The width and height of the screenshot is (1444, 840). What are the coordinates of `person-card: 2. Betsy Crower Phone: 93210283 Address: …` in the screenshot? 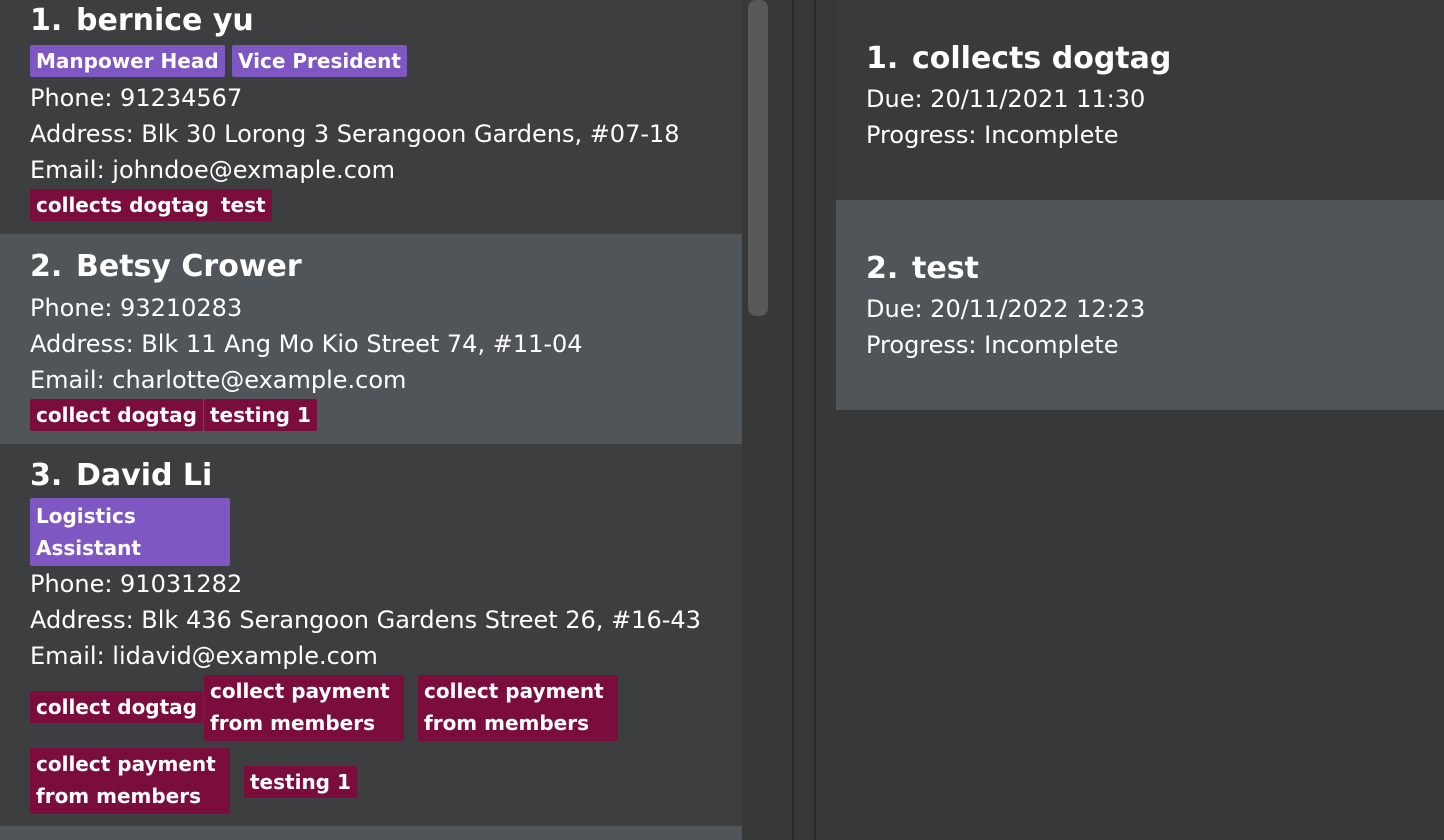 It's located at (371, 339).